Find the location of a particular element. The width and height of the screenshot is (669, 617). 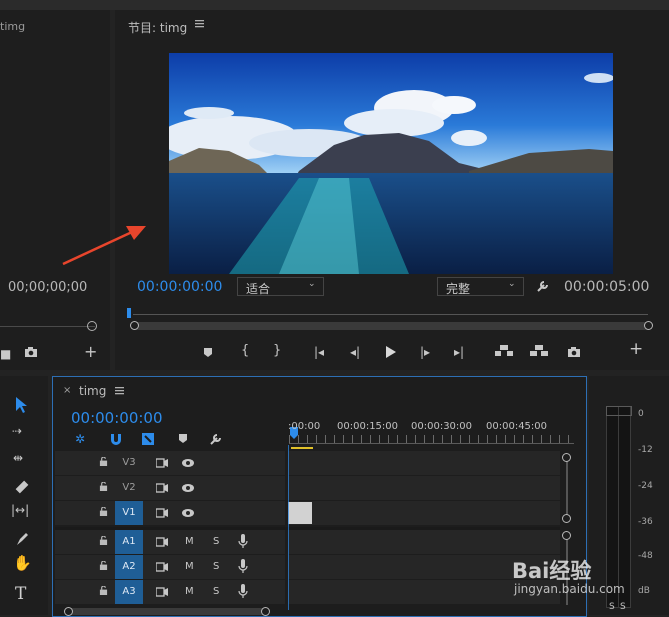

meter-solo-left: S is located at coordinates (612, 607).